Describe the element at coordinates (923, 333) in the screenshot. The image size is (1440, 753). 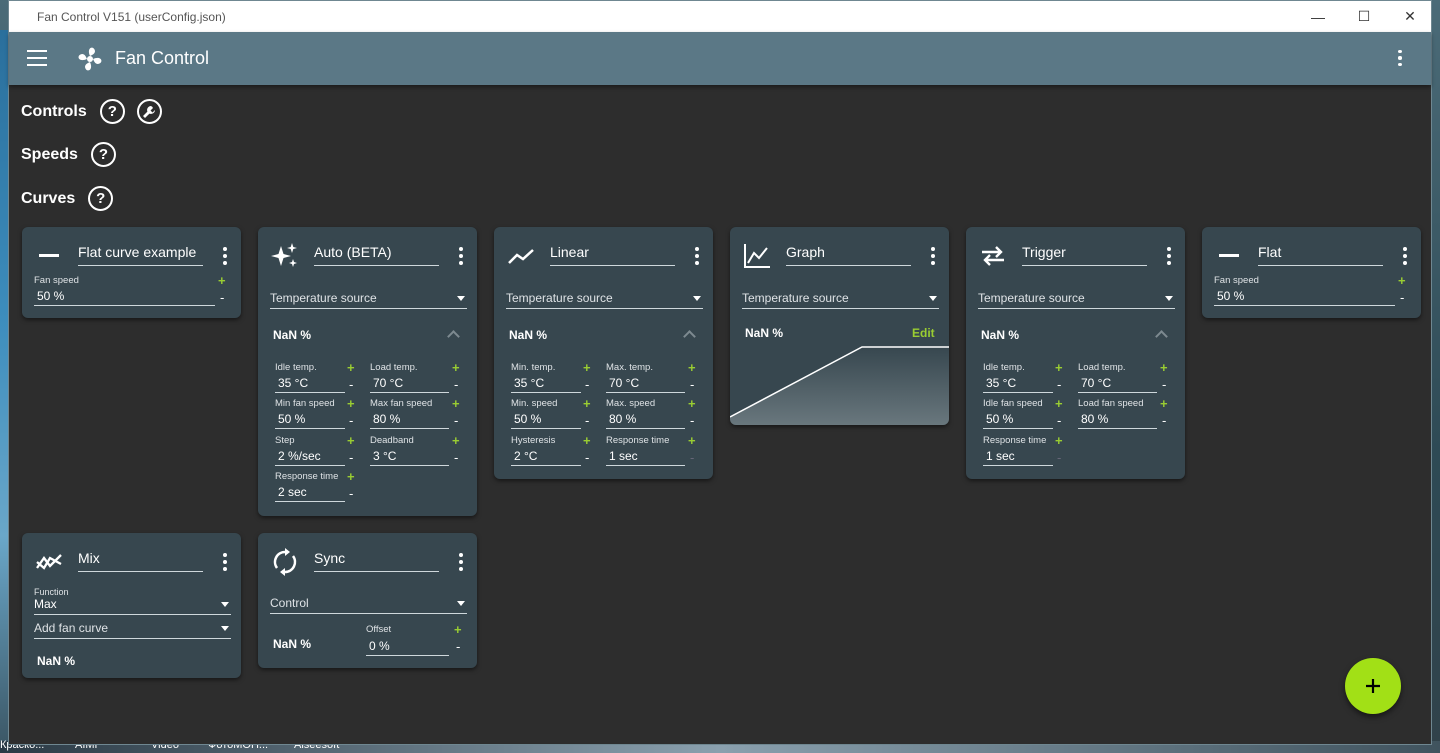
I see `edit-graph-button: Edit` at that location.